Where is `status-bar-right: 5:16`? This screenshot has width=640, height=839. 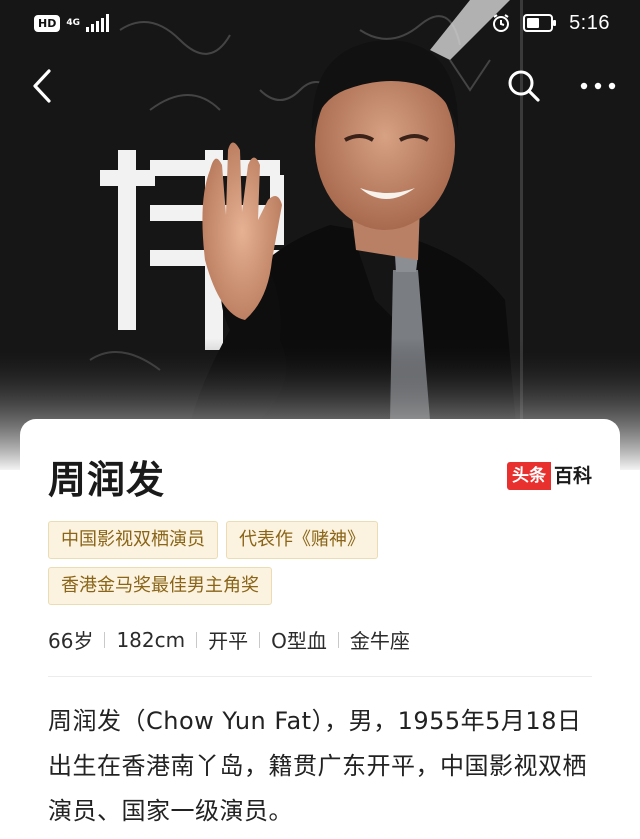
status-bar-right: 5:16 is located at coordinates (550, 23).